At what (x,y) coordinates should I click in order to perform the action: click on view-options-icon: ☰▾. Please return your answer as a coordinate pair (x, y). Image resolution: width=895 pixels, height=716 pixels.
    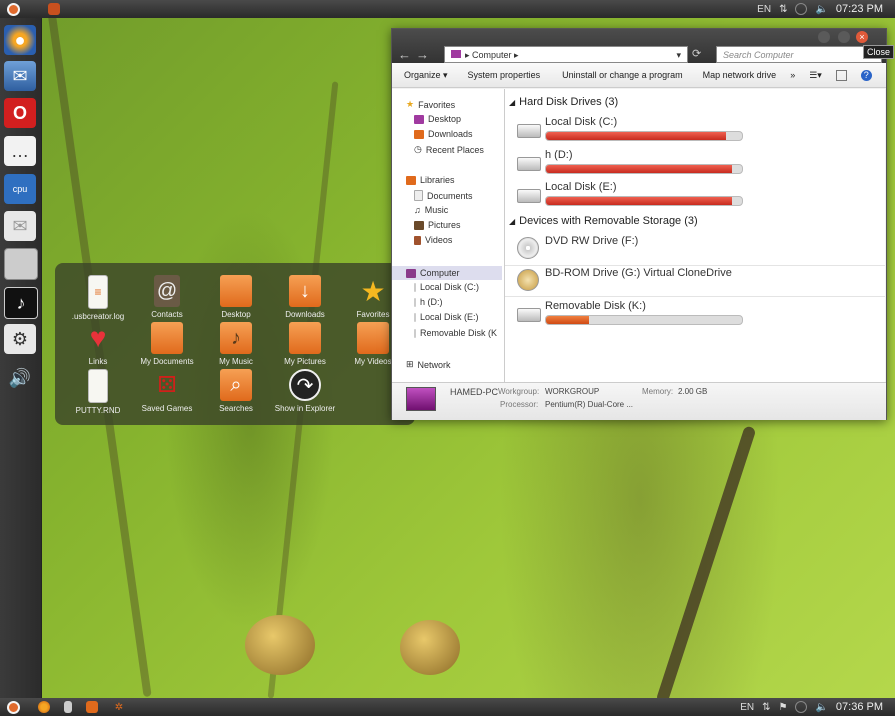
    Looking at the image, I should click on (815, 75).